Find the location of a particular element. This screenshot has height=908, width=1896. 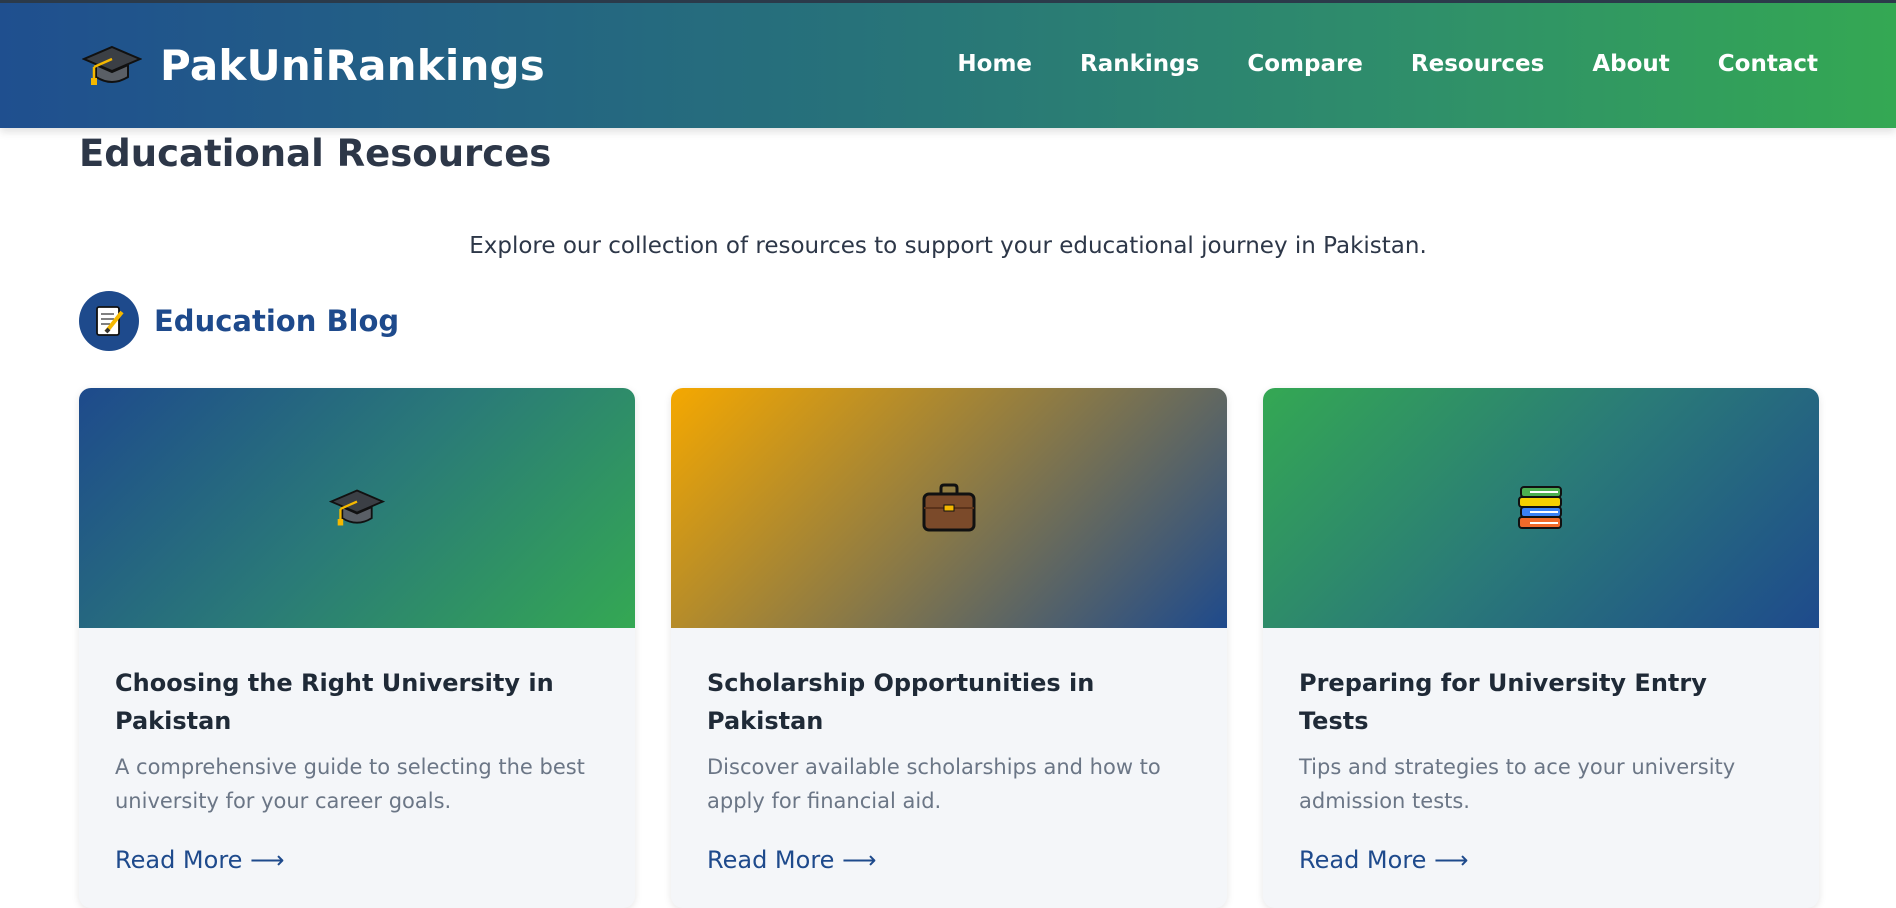

site-logo: PakUniRankings is located at coordinates (313, 66).